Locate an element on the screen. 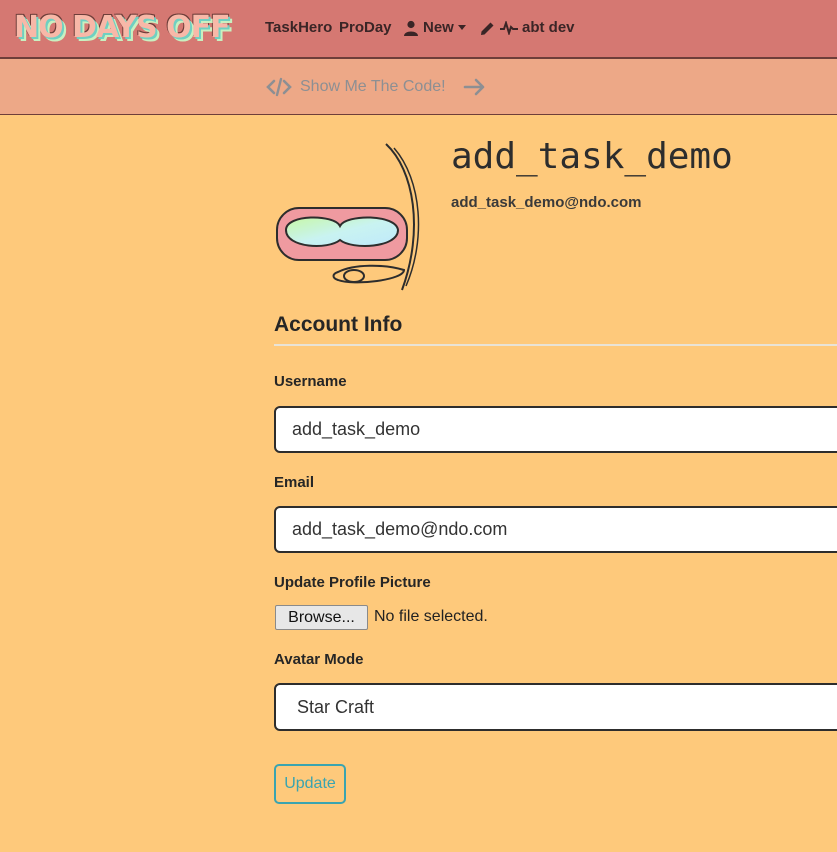  show-code-link: Show Me The Code! is located at coordinates (377, 87).